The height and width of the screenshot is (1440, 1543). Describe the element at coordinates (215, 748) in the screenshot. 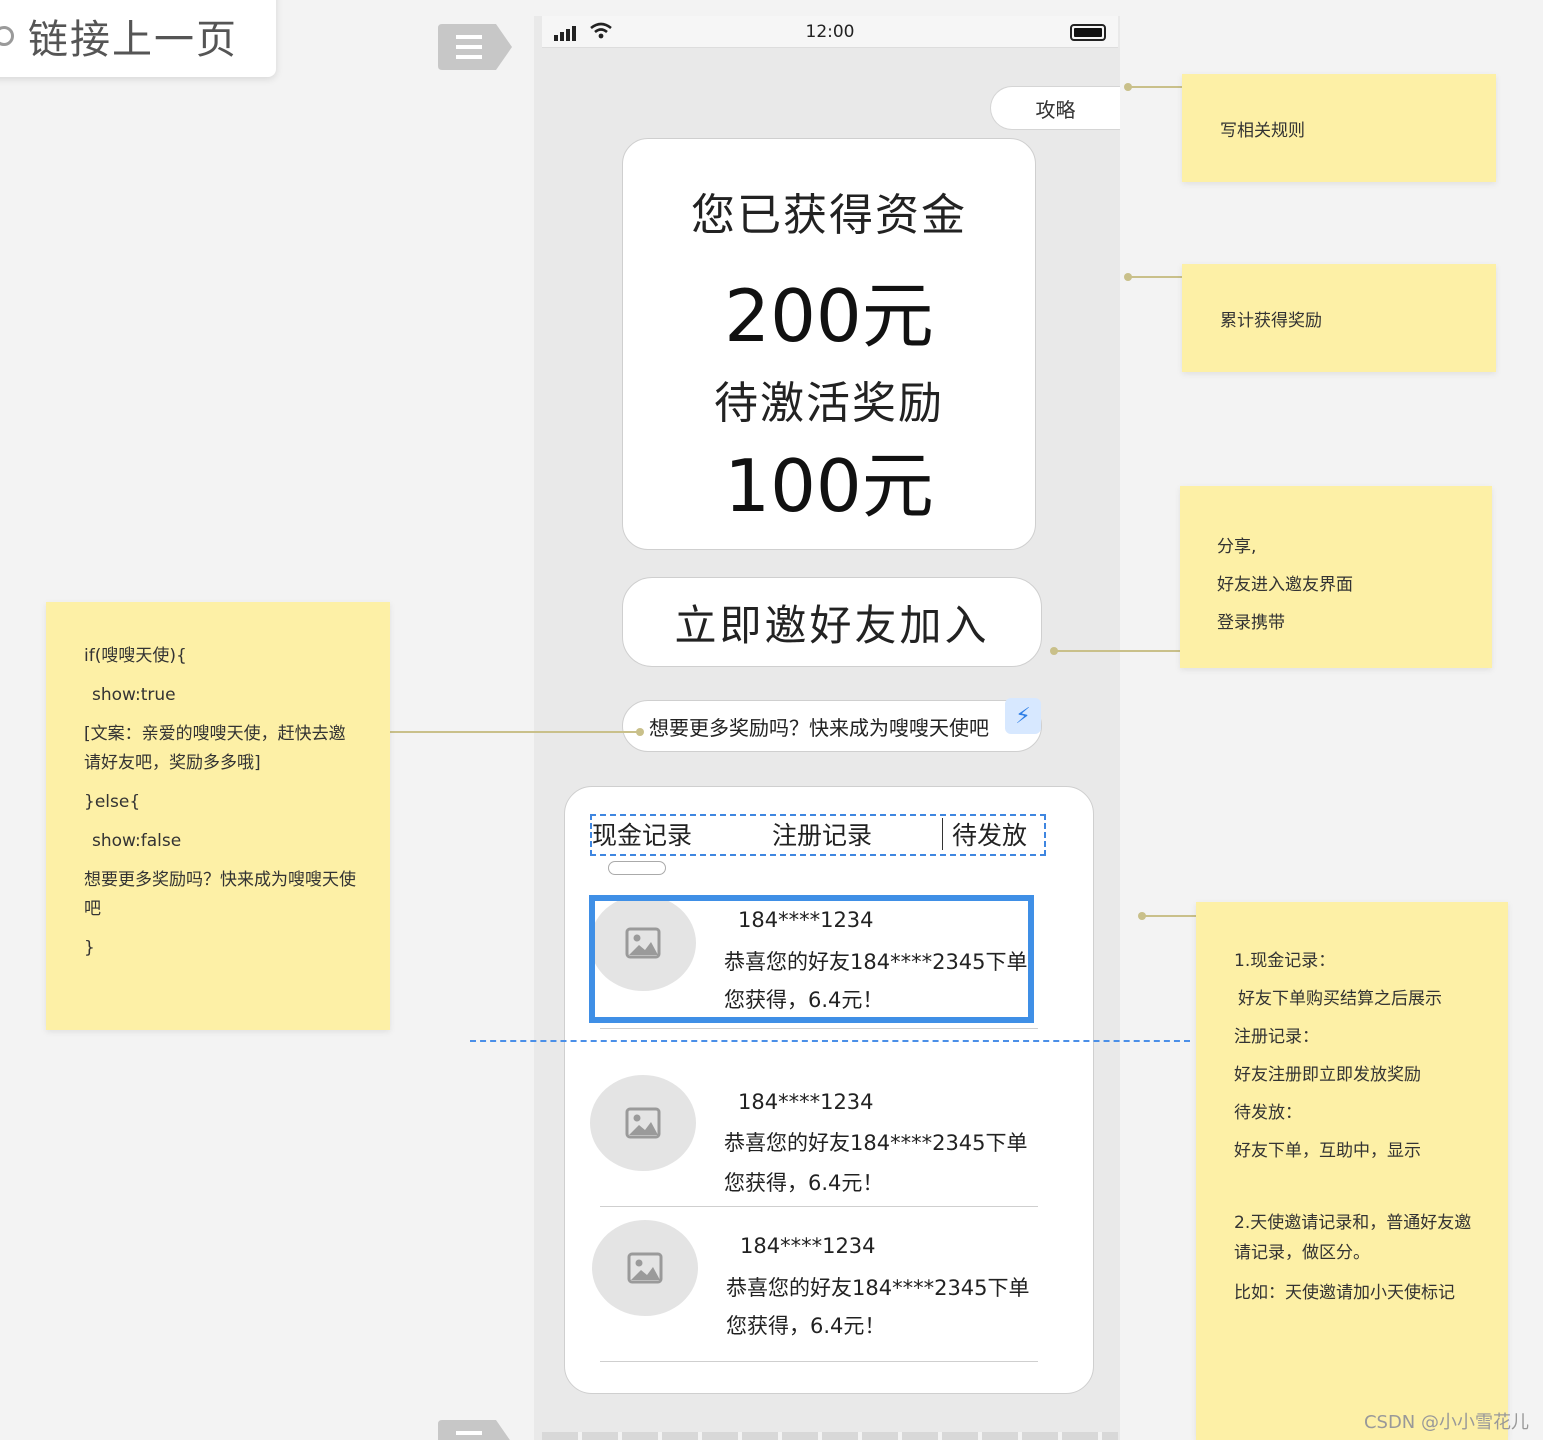

I see `note-line: [文案：亲爱的嗖嗖天使，赶快去邀请好友吧，奖励多多哦]` at that location.